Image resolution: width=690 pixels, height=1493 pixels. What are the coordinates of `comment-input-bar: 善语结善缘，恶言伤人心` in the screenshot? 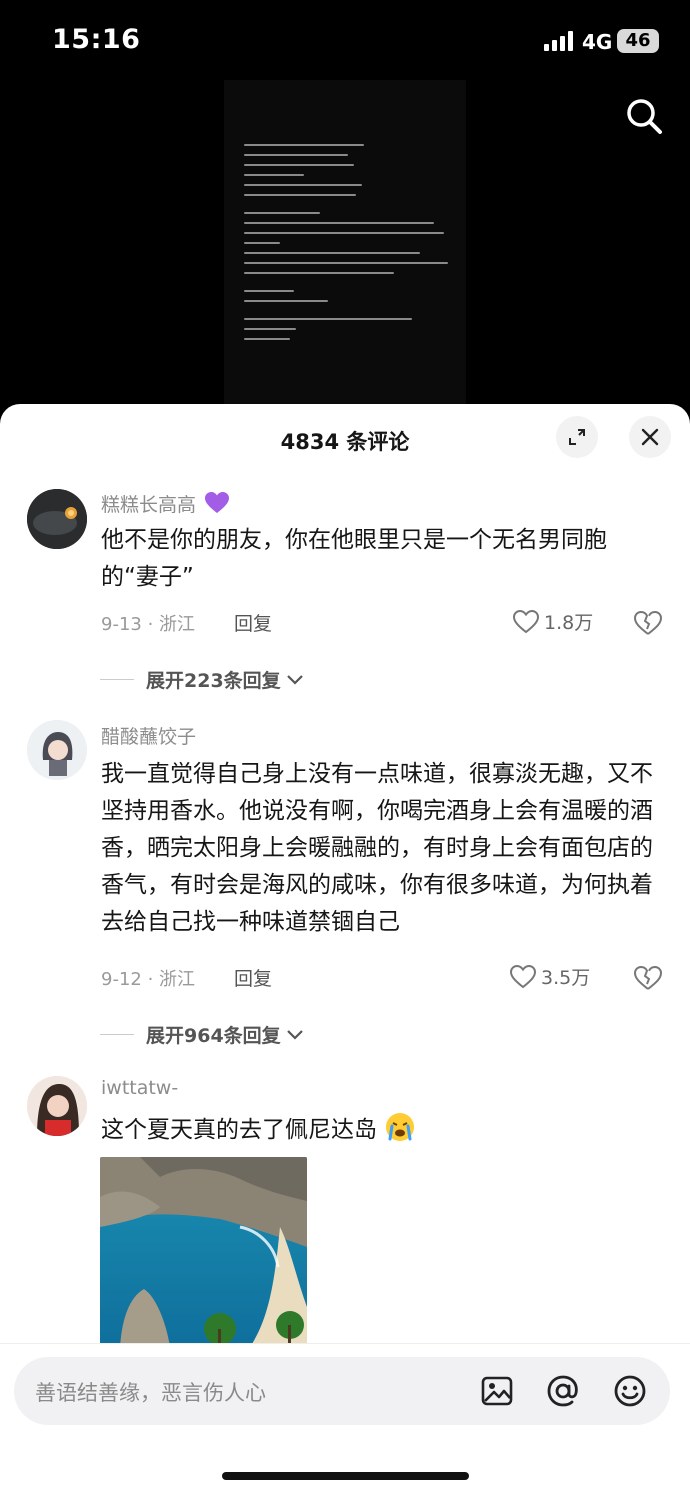 It's located at (345, 1418).